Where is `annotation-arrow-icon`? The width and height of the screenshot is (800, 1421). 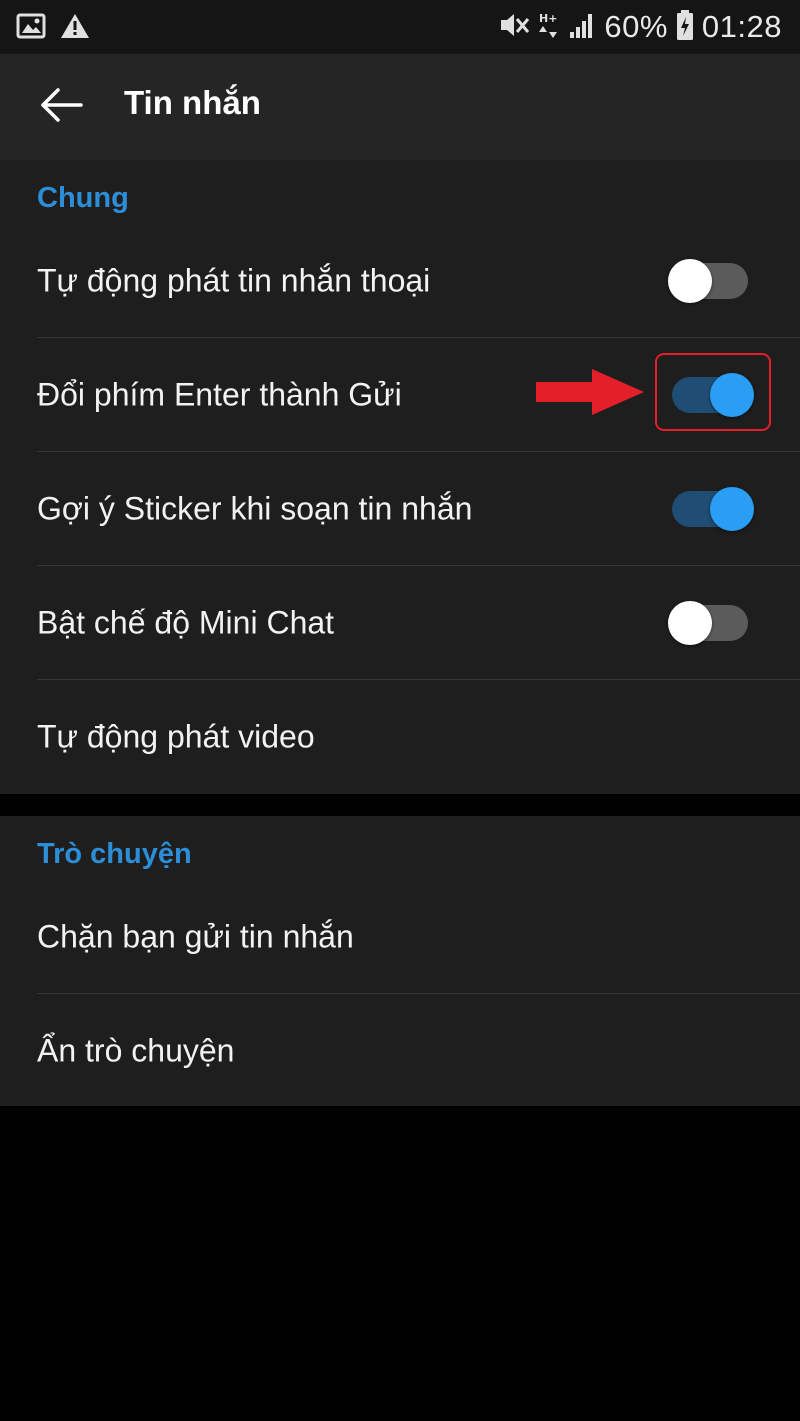 annotation-arrow-icon is located at coordinates (591, 394).